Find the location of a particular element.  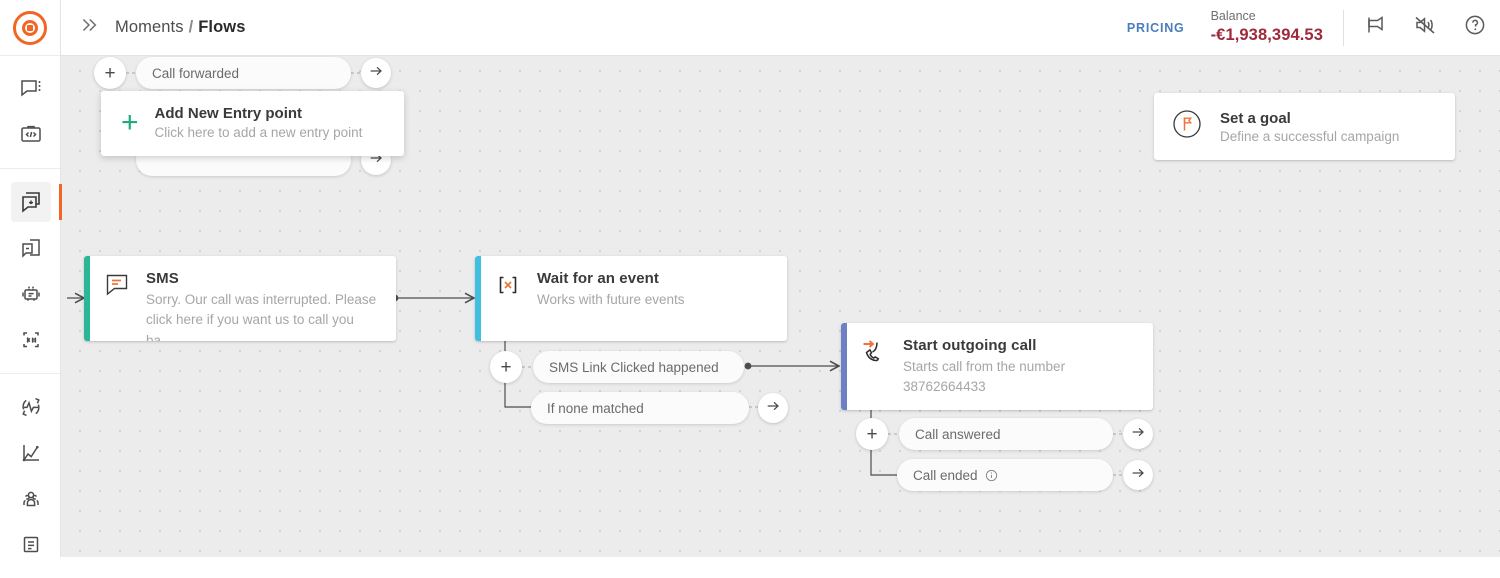

sidebar-item-keywords is located at coordinates (30, 340).